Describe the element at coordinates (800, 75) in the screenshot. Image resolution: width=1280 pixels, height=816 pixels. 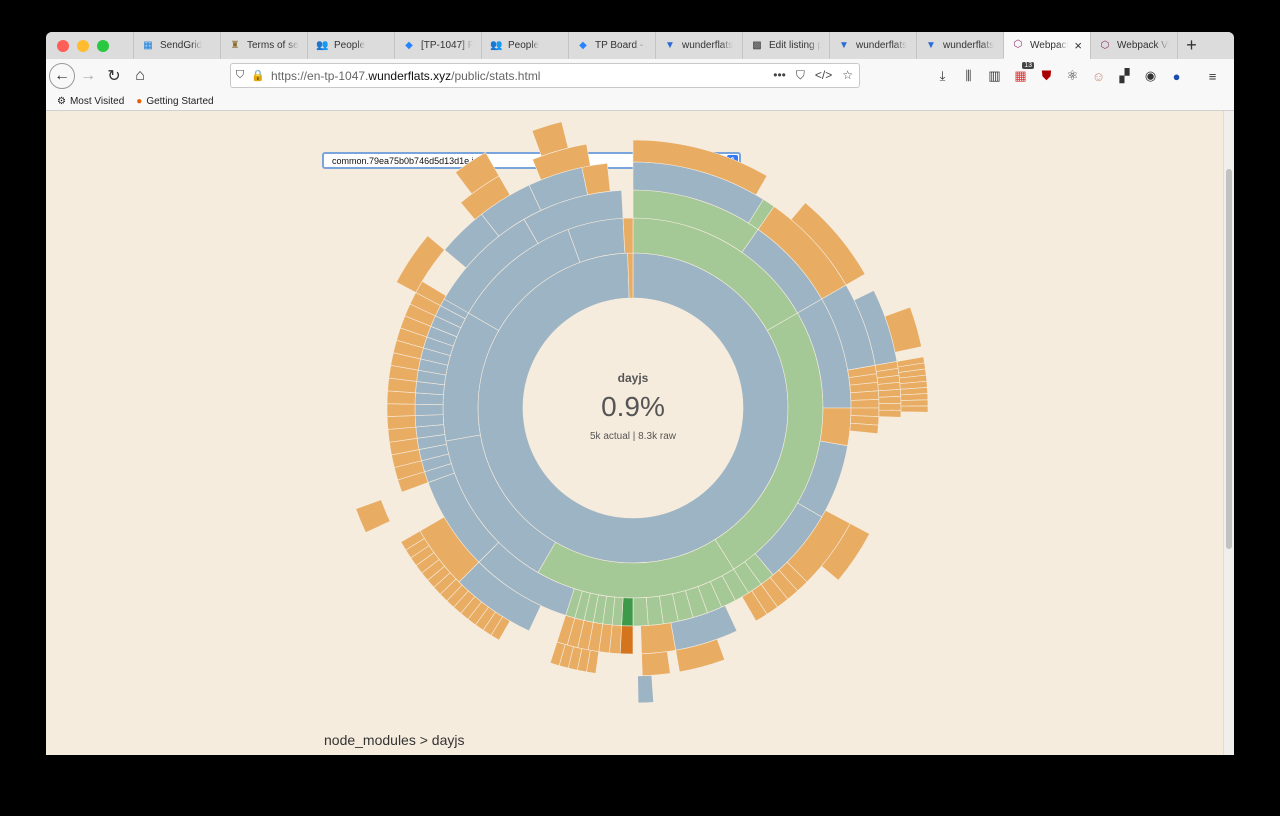
I see `pocket-icon: ⛉` at that location.